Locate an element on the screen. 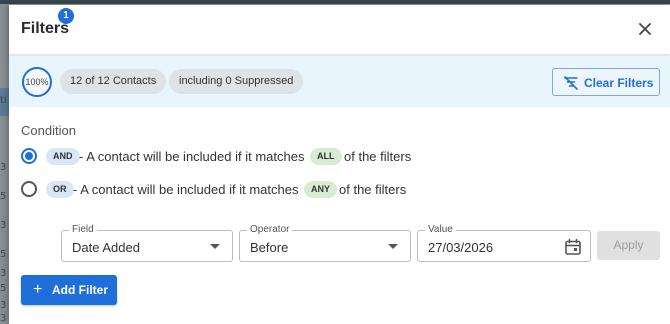 The image size is (670, 324). clear-filters-button: Clear Filters is located at coordinates (606, 82).